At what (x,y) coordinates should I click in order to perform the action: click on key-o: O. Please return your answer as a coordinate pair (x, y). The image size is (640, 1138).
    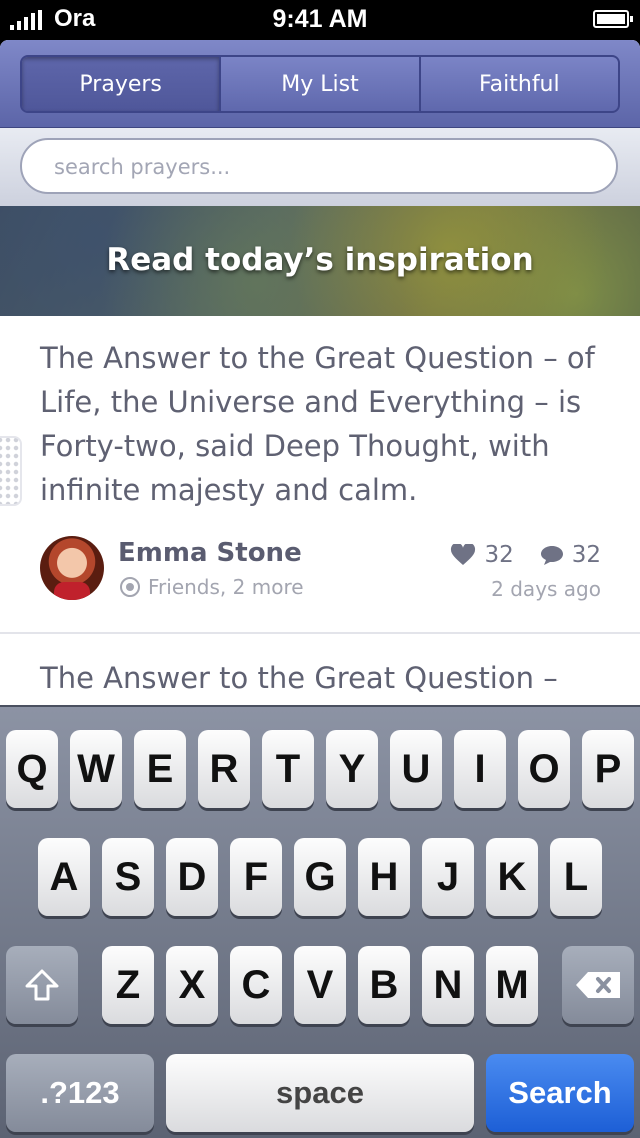
    Looking at the image, I should click on (544, 769).